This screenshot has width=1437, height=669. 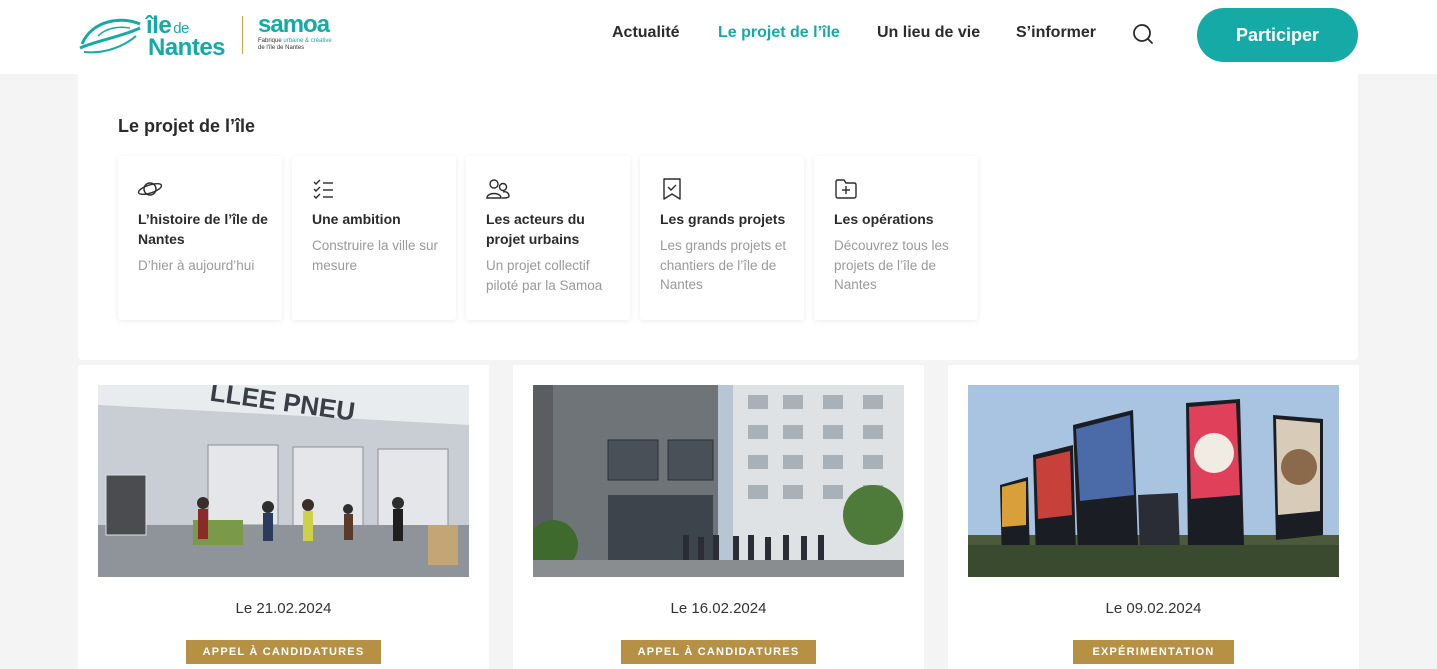 What do you see at coordinates (203, 229) in the screenshot?
I see `menu-card-title: L’histoire de l’île de Nantes` at bounding box center [203, 229].